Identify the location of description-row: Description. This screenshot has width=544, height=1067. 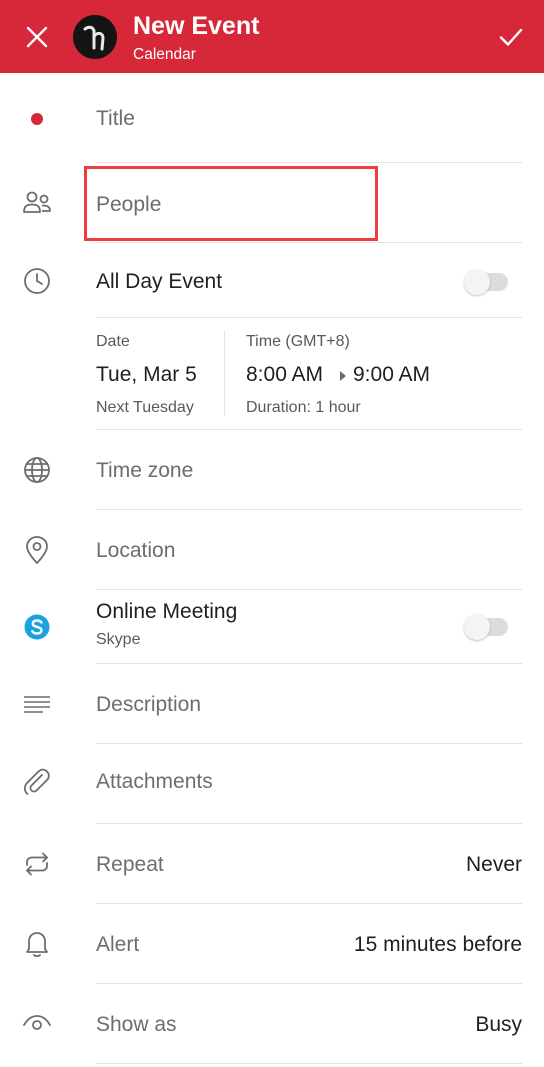
(272, 704).